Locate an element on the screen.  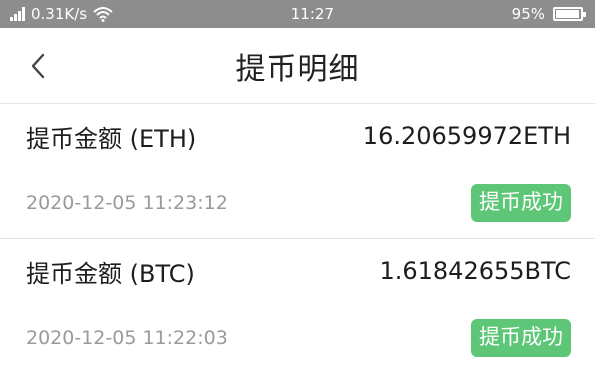
clock: 11:27 is located at coordinates (312, 14).